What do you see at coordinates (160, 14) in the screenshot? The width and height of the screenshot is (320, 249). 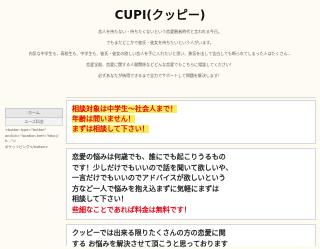 I see `page-title: CUPI(クッピー)` at bounding box center [160, 14].